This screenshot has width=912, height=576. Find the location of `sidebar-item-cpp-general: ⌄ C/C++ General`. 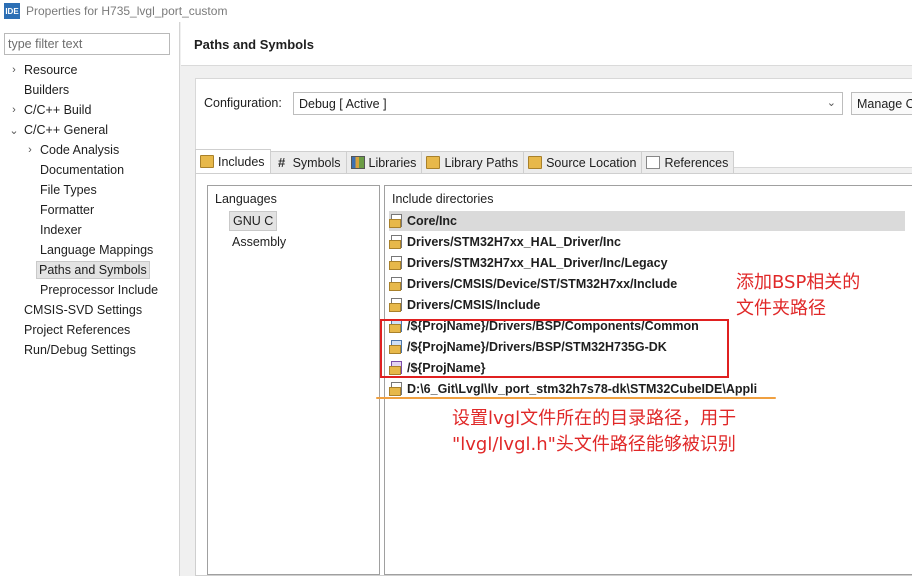

sidebar-item-cpp-general: ⌄ C/C++ General is located at coordinates (90, 130).